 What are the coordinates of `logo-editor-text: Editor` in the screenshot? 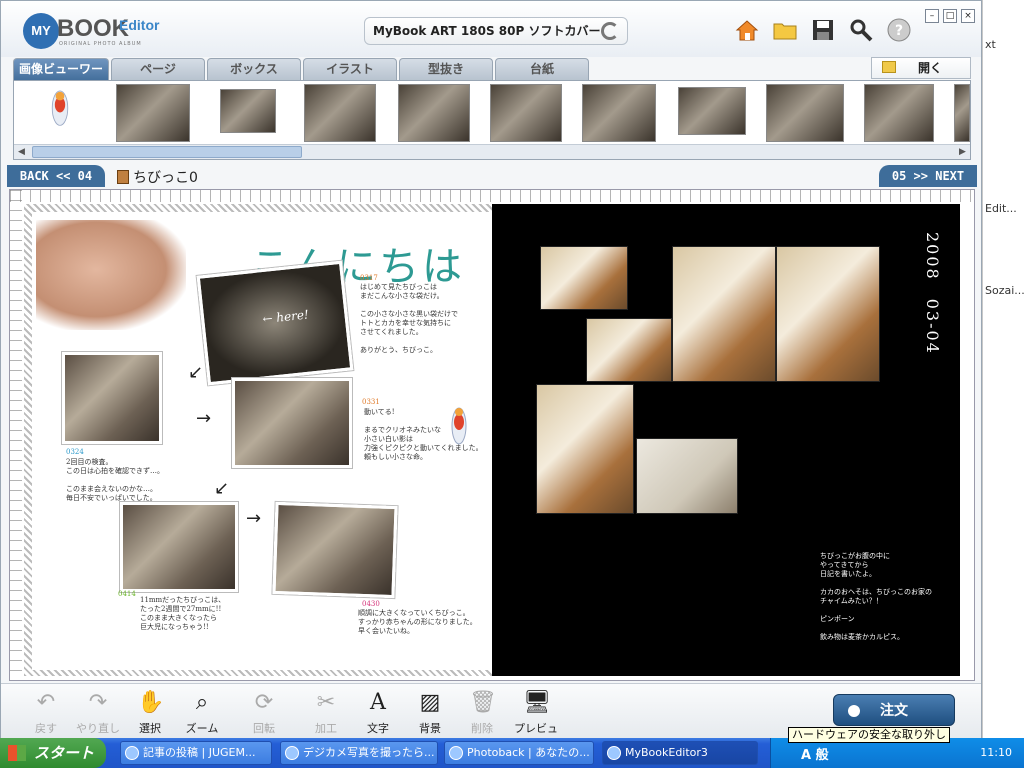 It's located at (139, 25).